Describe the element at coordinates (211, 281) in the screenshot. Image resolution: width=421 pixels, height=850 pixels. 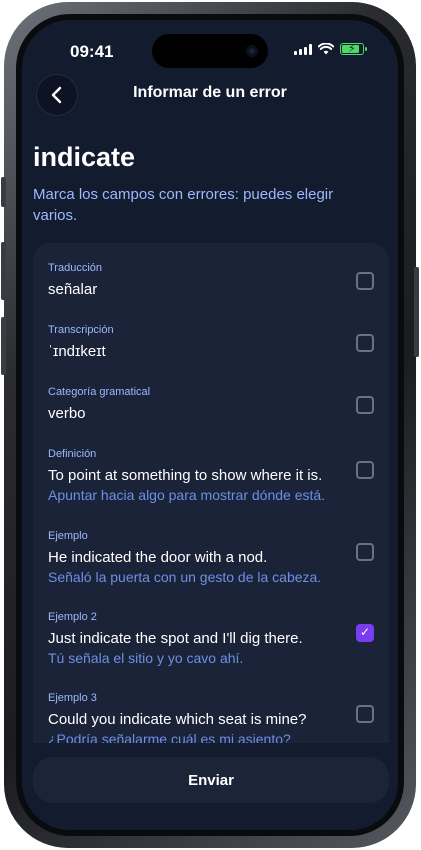
I see `field-translation: Traducción señalar` at that location.